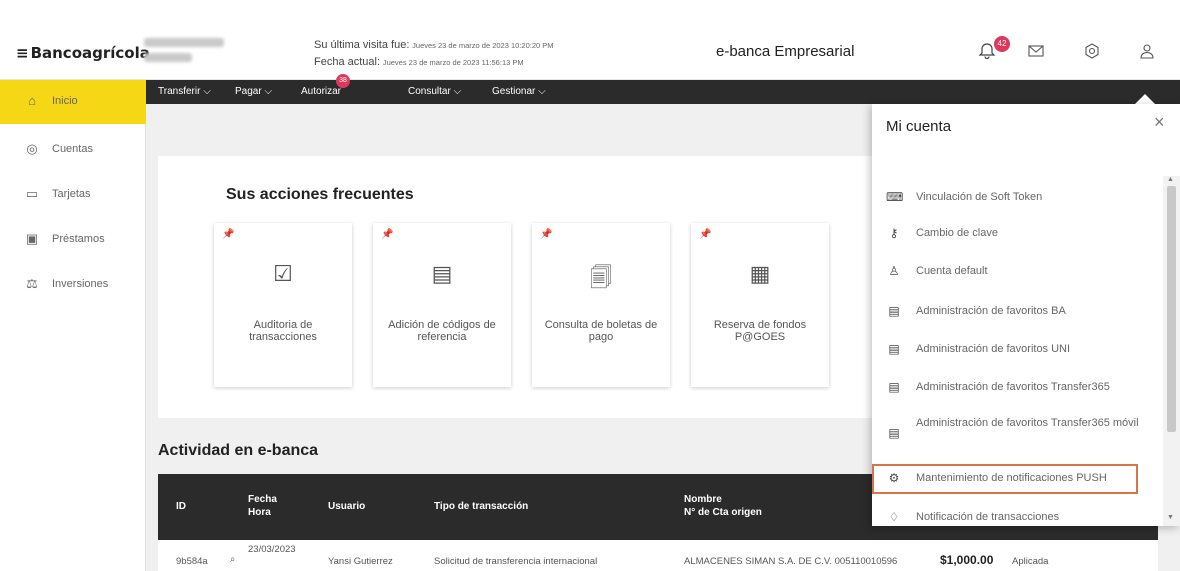  I want to click on panel-pointer, so click(1145, 99).